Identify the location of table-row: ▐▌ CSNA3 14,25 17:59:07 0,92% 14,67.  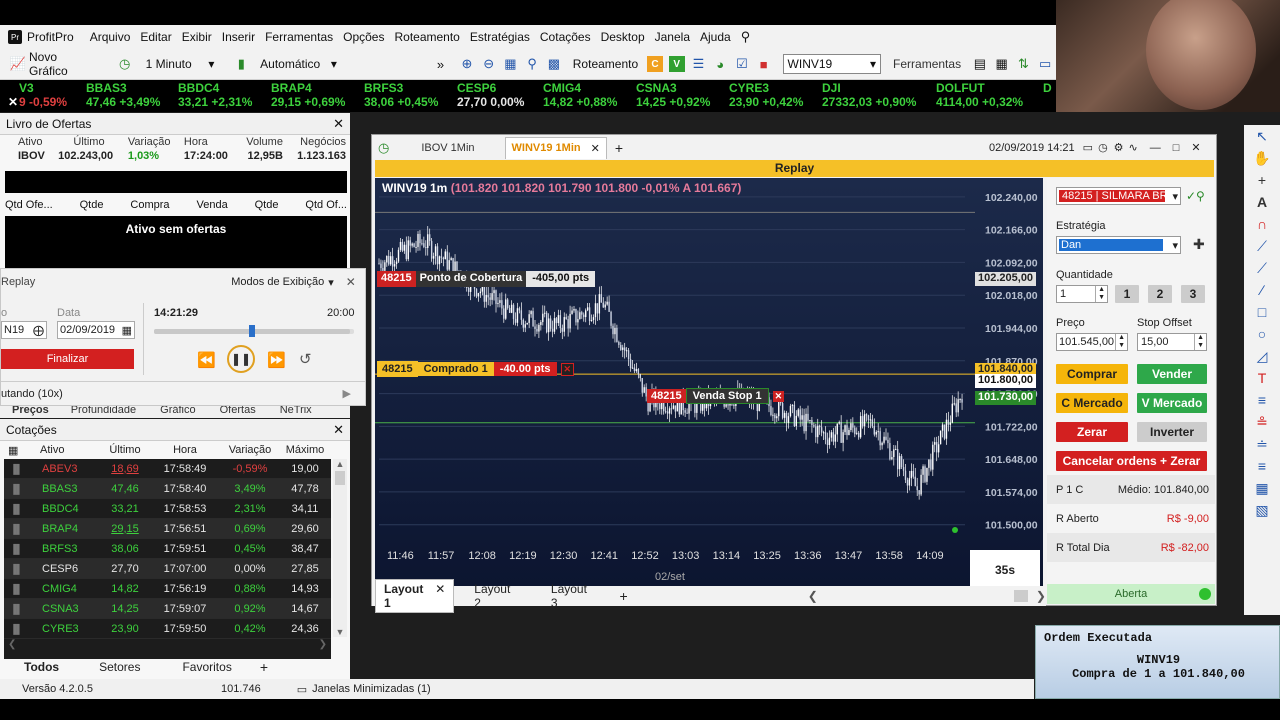
(167, 609).